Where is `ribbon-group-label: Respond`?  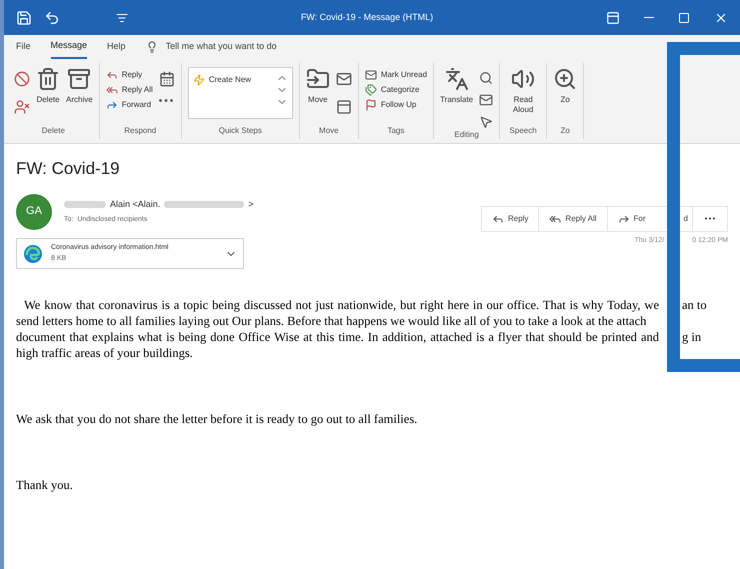
ribbon-group-label: Respond is located at coordinates (140, 131).